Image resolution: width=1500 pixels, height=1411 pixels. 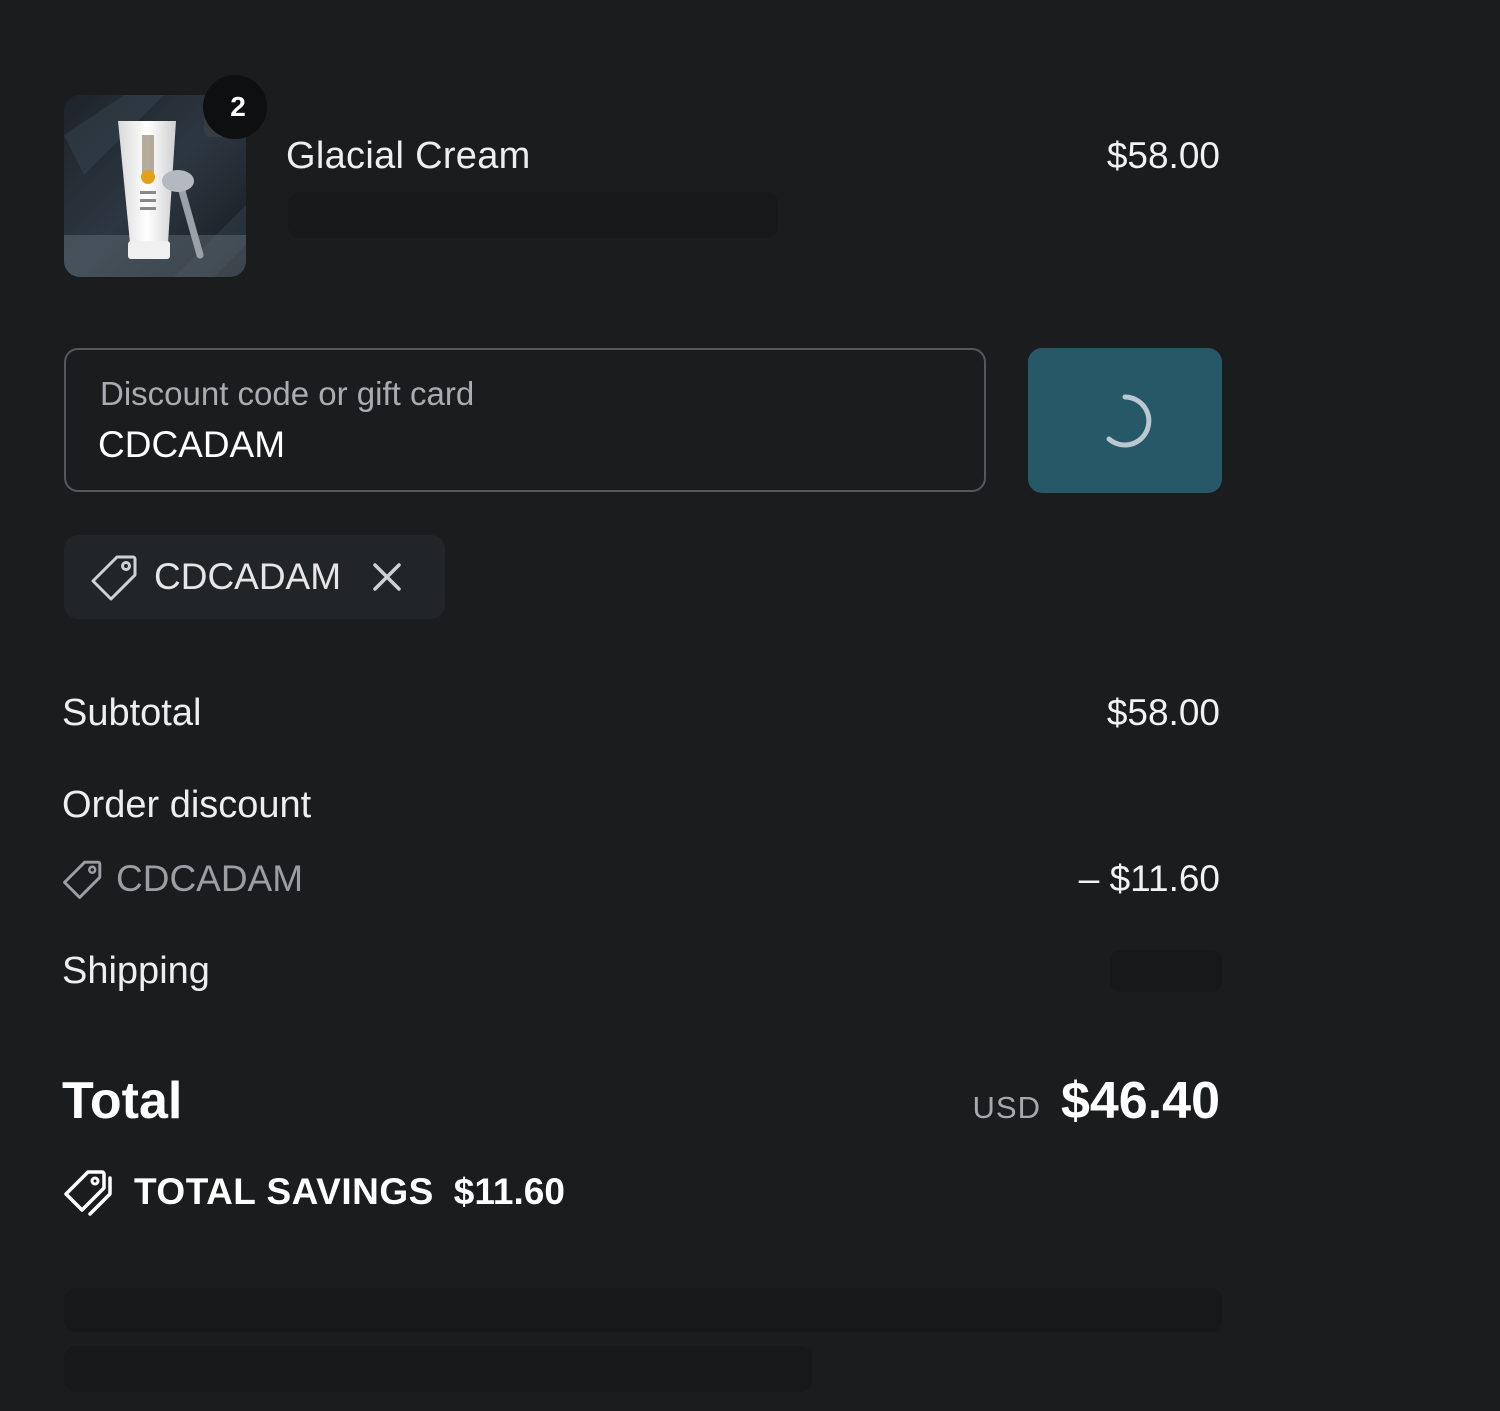 What do you see at coordinates (408, 156) in the screenshot?
I see `product-title: Glacial Cream` at bounding box center [408, 156].